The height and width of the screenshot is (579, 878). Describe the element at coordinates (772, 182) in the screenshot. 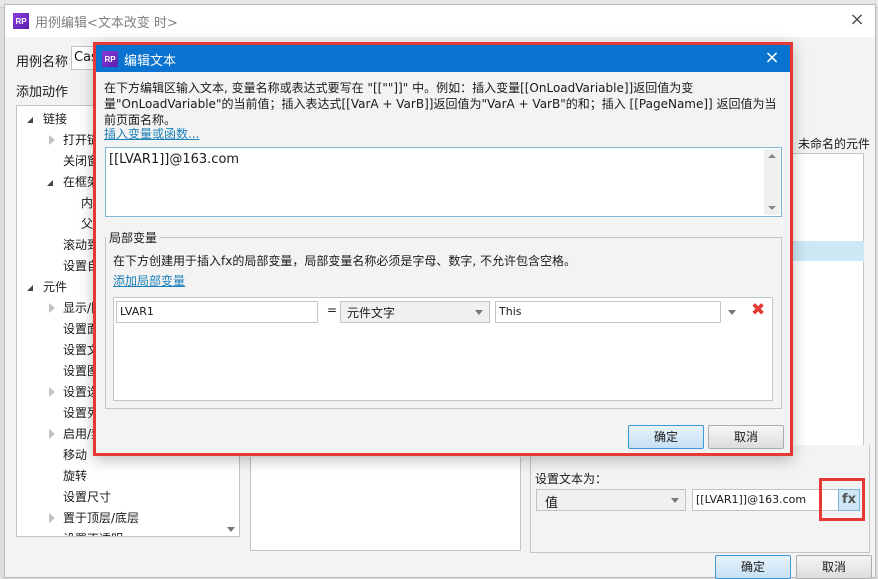

I see `text-area-scrollbar` at that location.